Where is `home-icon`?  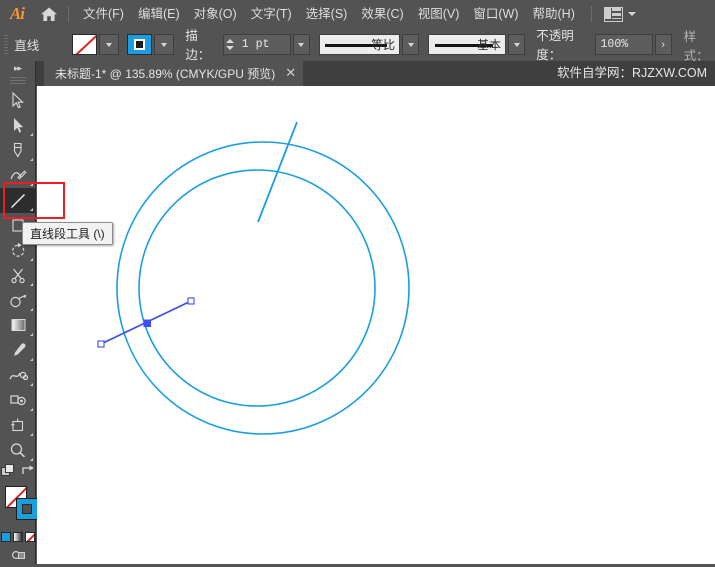 home-icon is located at coordinates (49, 14).